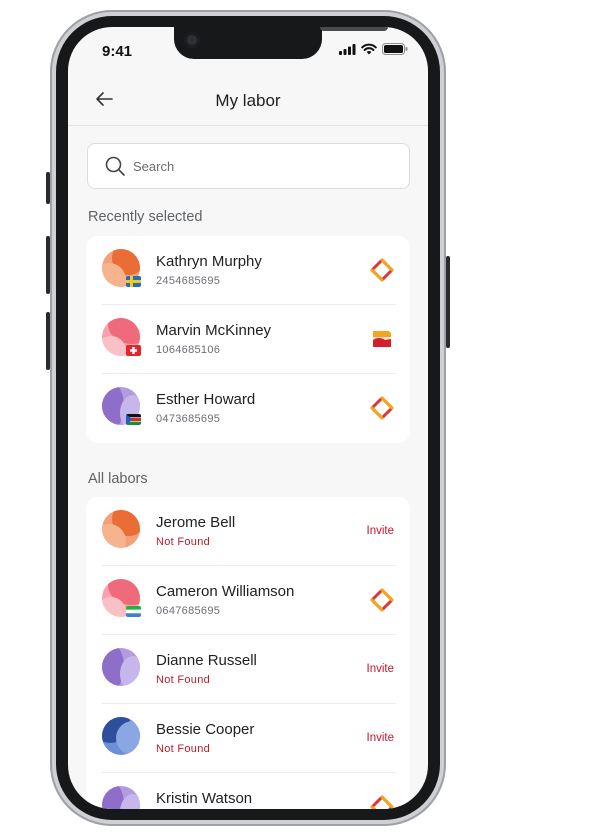  Describe the element at coordinates (248, 100) in the screenshot. I see `page-title: My labor` at that location.